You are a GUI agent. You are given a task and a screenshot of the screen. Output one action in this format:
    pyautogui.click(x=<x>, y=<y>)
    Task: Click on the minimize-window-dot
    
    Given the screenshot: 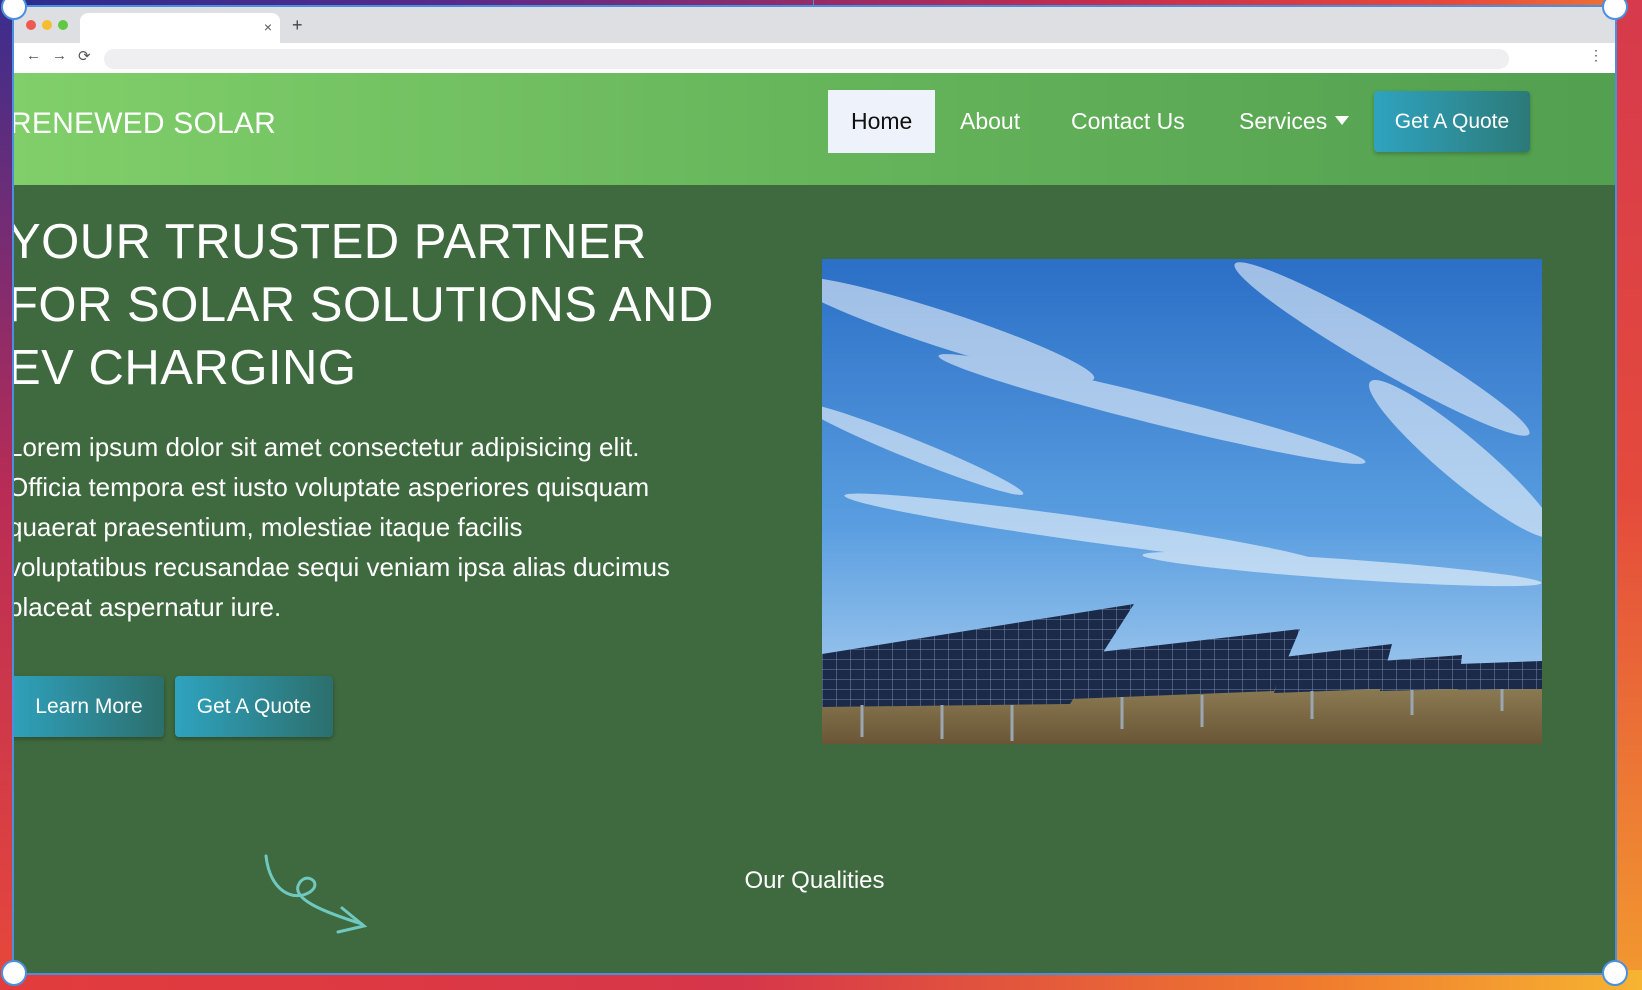 What is the action you would take?
    pyautogui.click(x=47, y=25)
    